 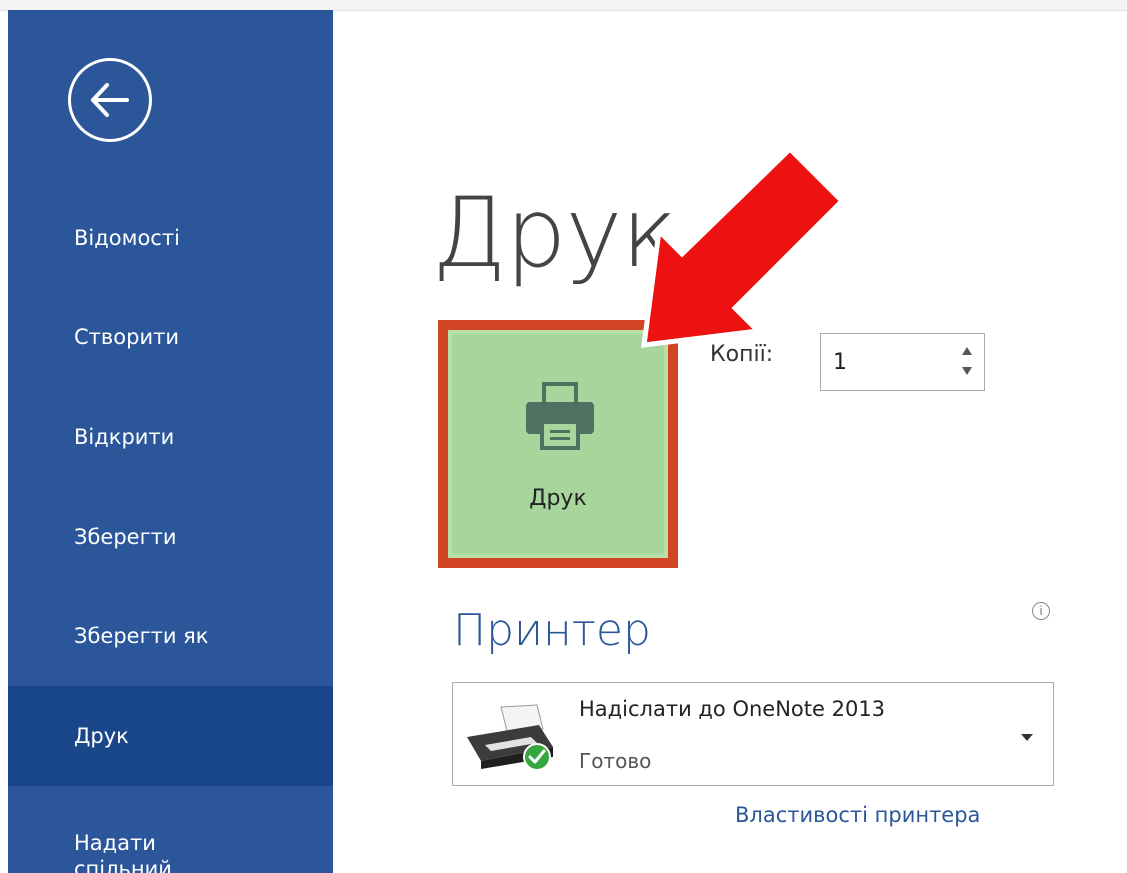 I want to click on chevron-down-icon, so click(x=1027, y=737).